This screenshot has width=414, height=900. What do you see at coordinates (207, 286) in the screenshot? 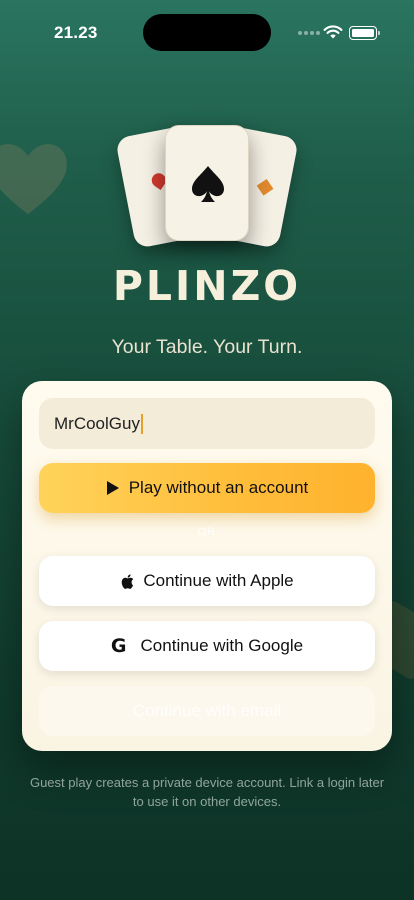
I see `app-title: PLINZO` at bounding box center [207, 286].